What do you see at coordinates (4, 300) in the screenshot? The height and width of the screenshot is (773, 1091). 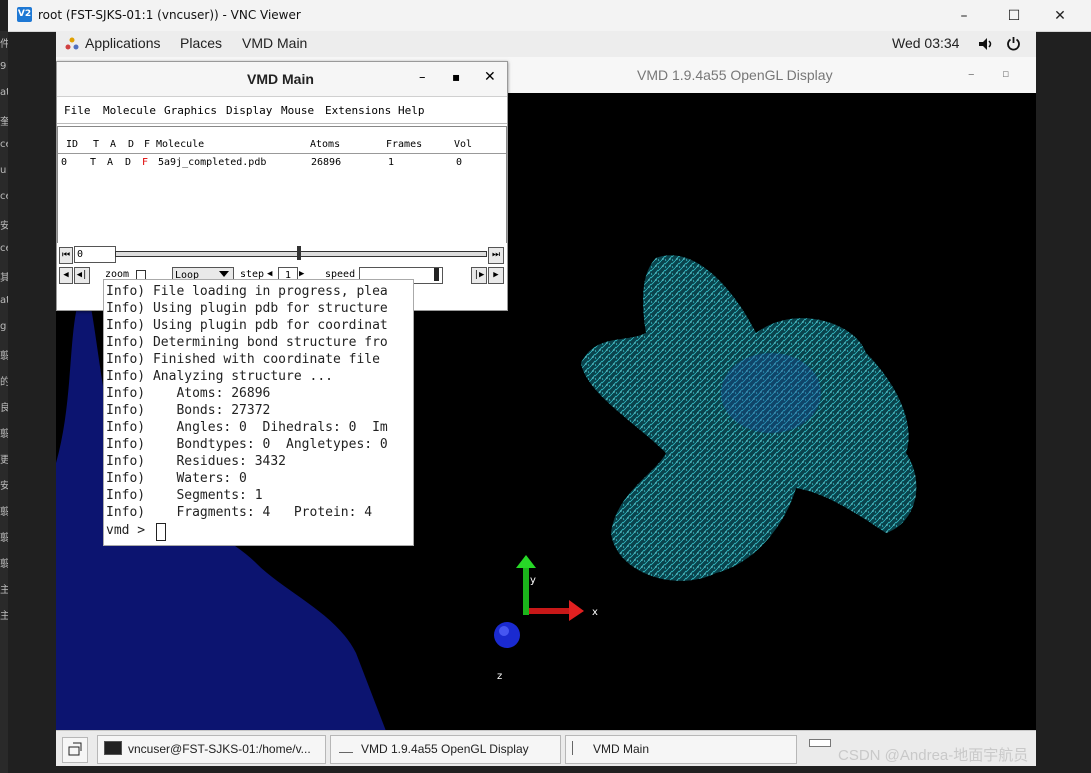 I see `host-strip-glyph: at` at bounding box center [4, 300].